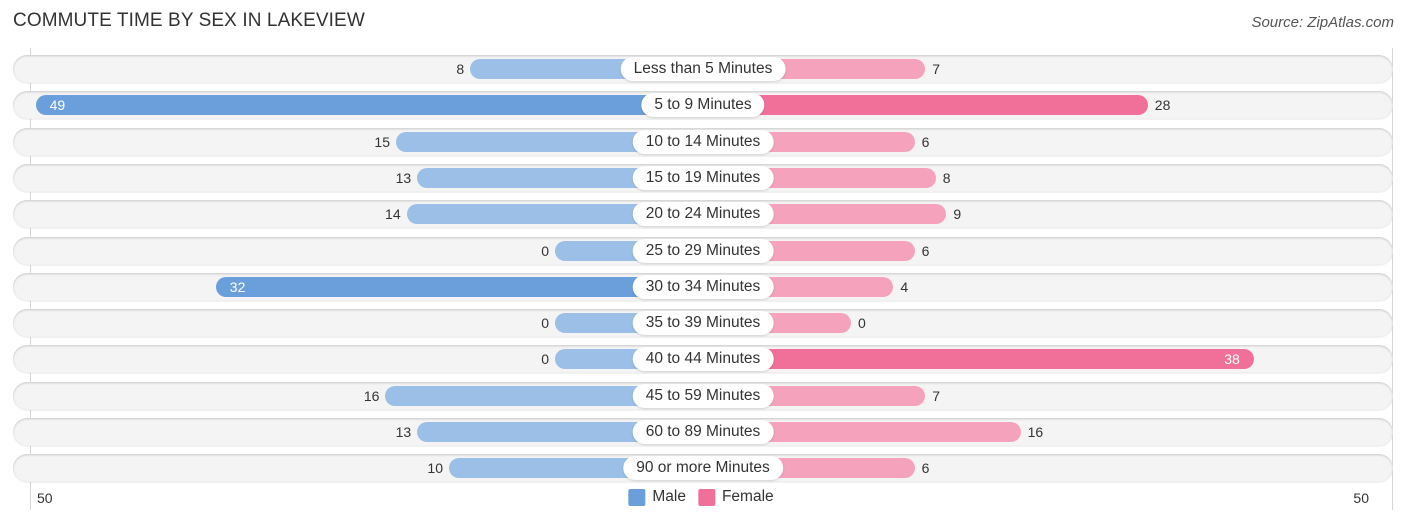 The image size is (1406, 523). I want to click on category-label: 20 to 24 Minutes, so click(703, 214).